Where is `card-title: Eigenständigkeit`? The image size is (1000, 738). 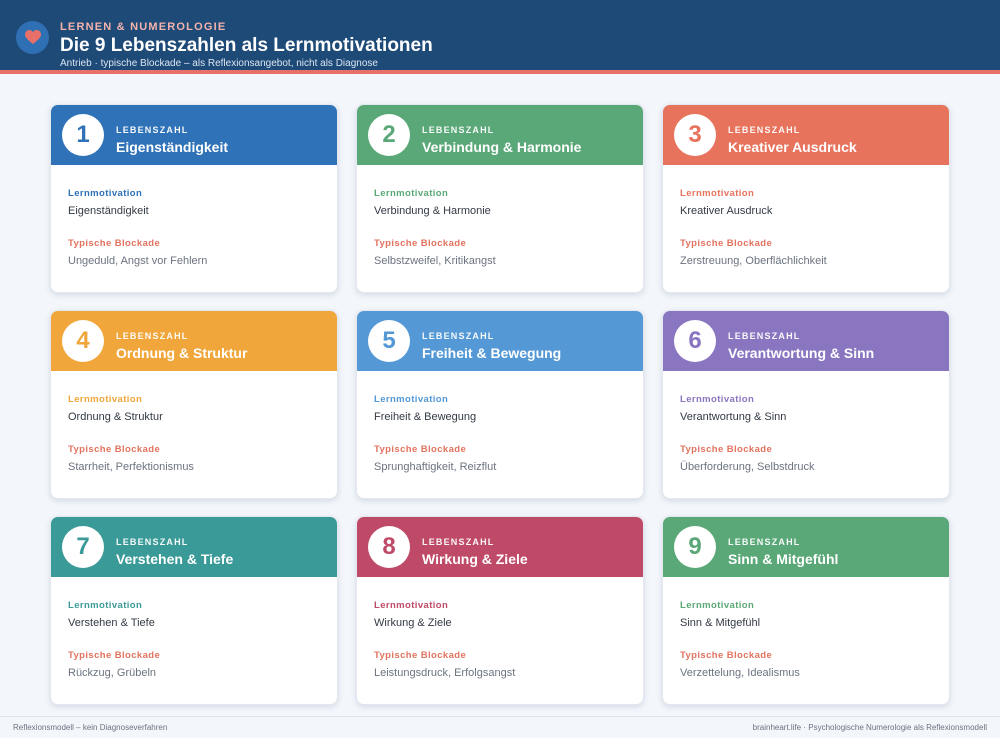
card-title: Eigenständigkeit is located at coordinates (172, 147).